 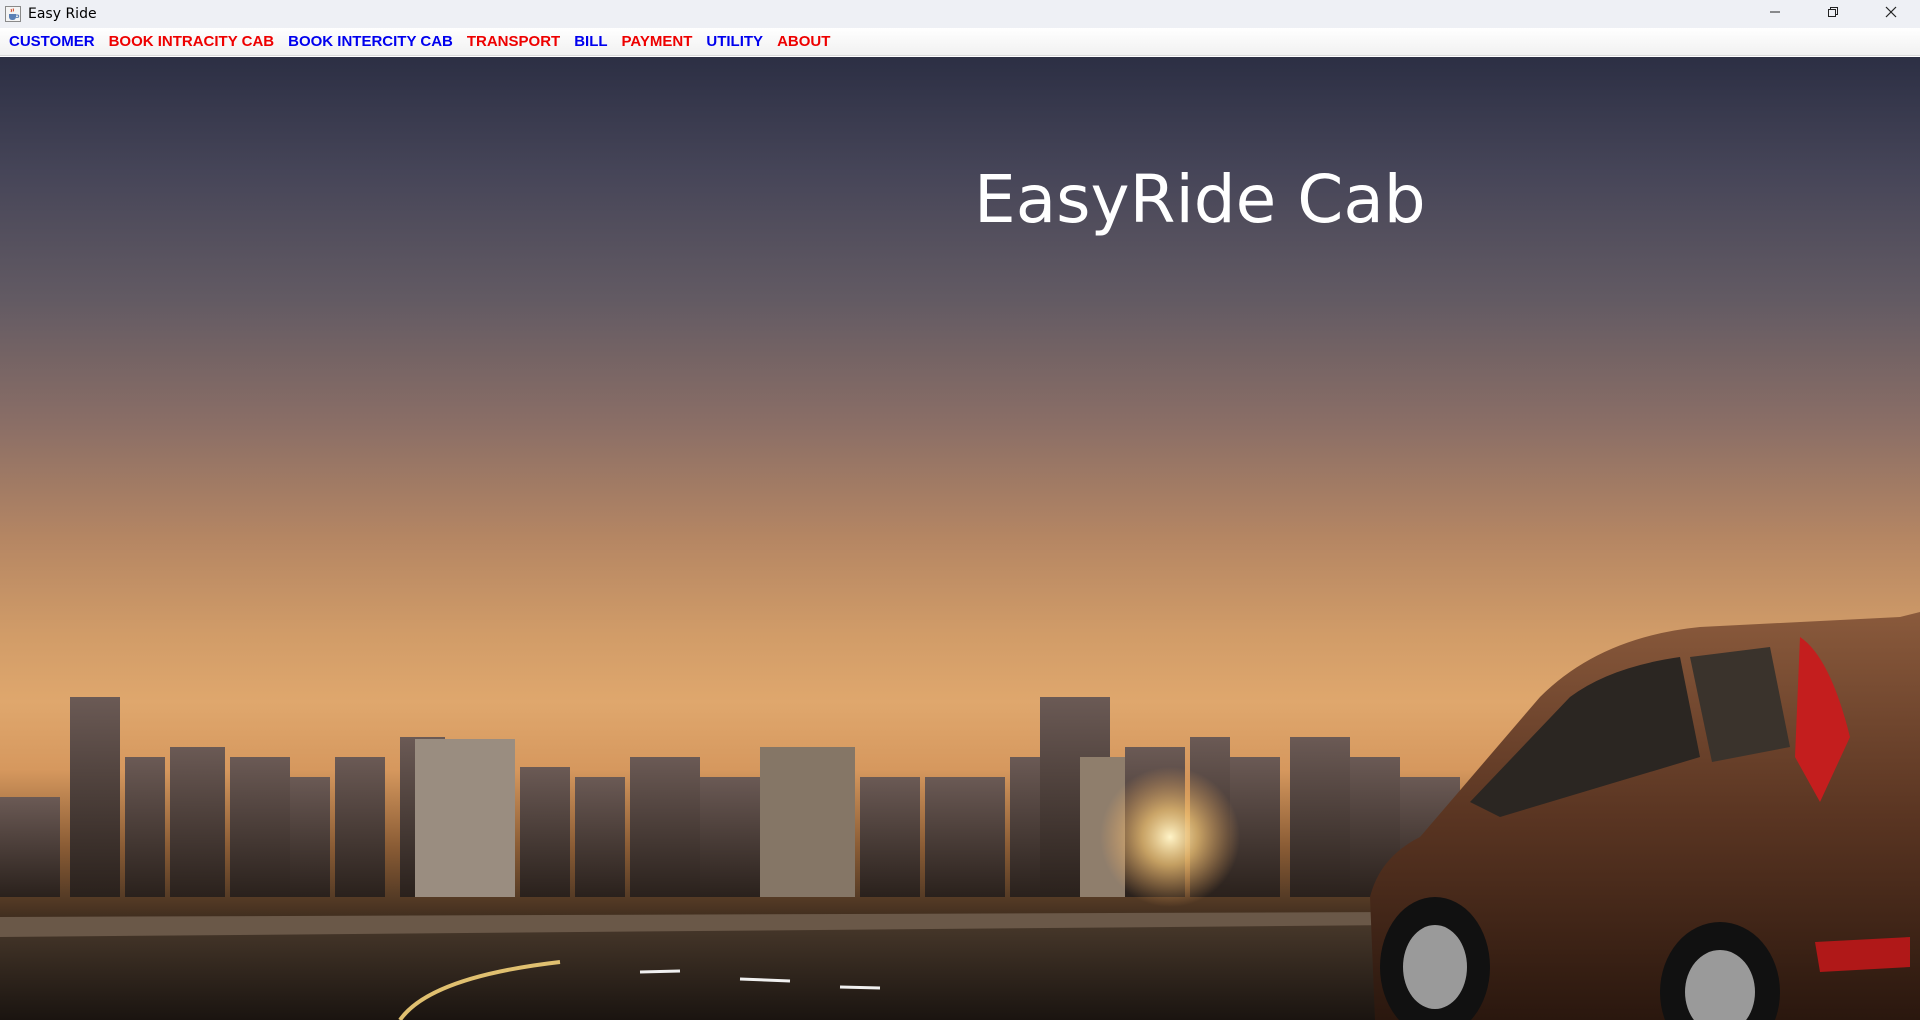 What do you see at coordinates (370, 42) in the screenshot?
I see `menu-item-book-intercity-cab: BOOK INTERCITY CAB` at bounding box center [370, 42].